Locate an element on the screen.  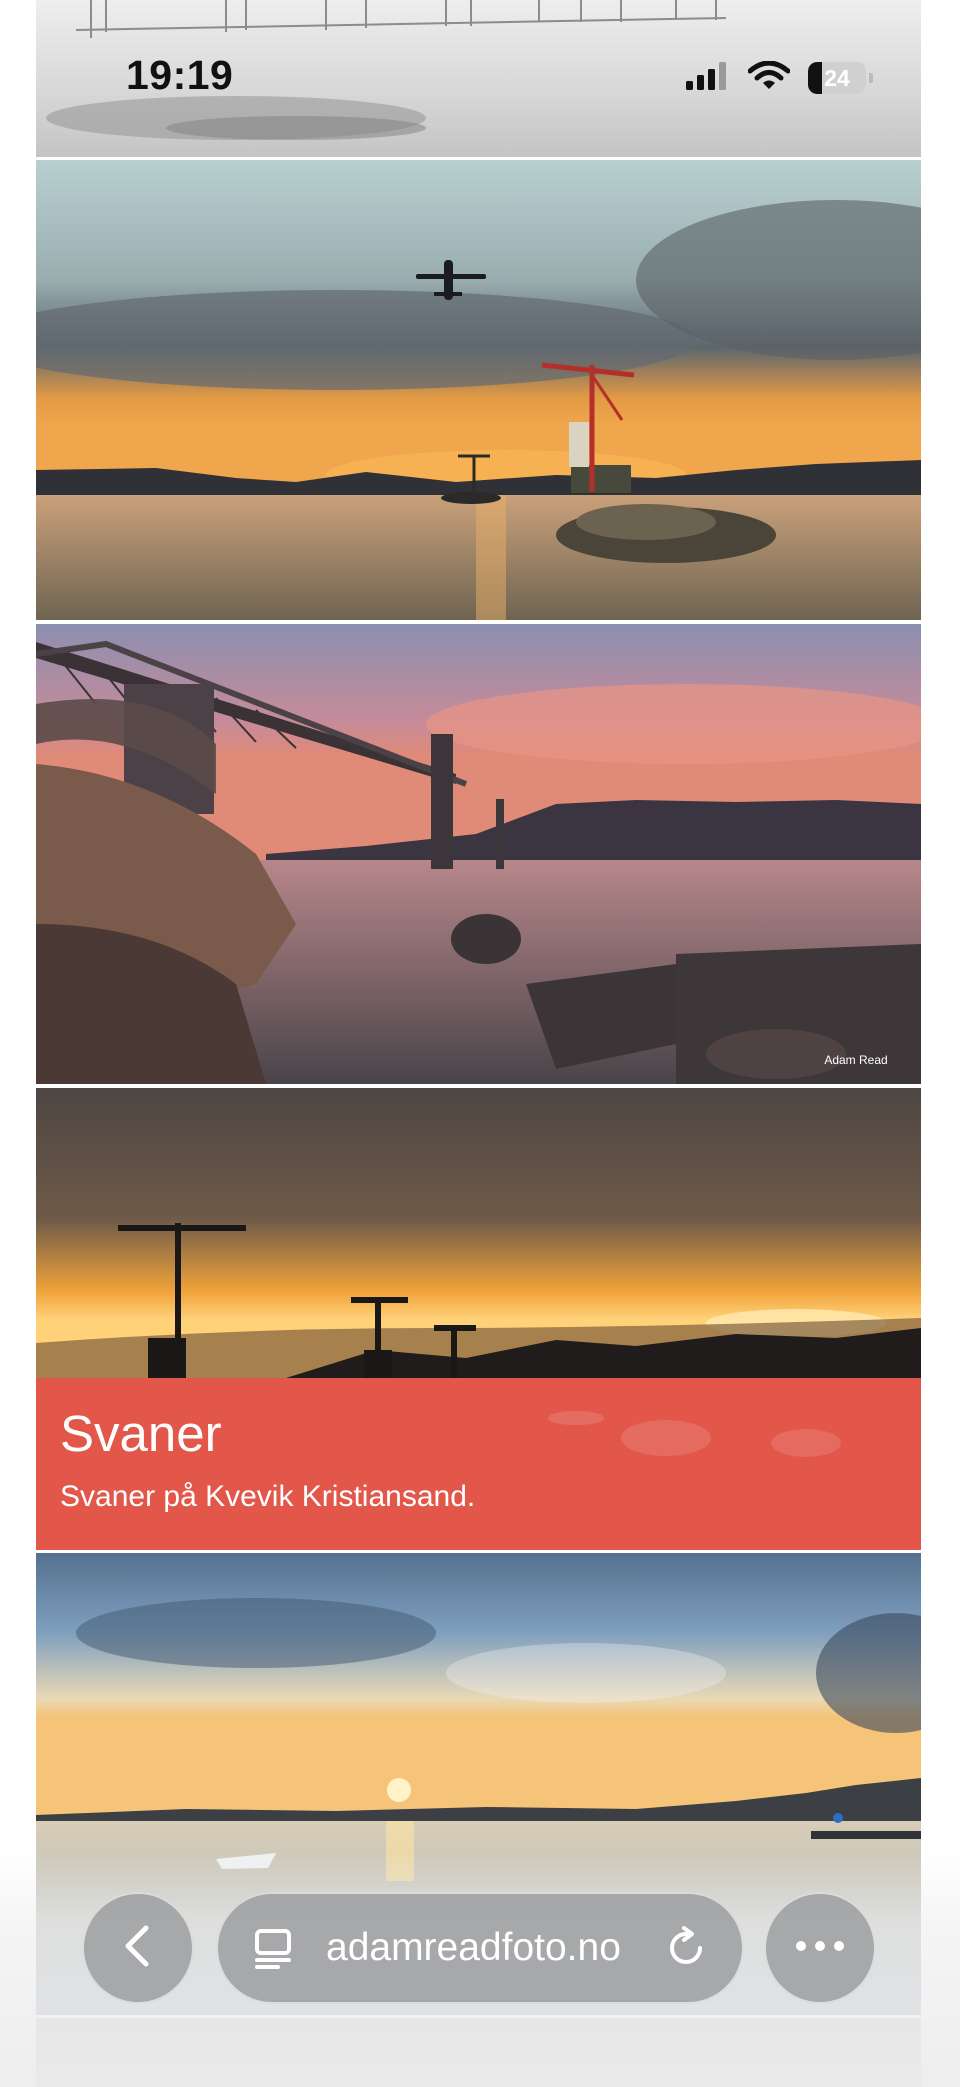
caption-title: Svaner is located at coordinates (141, 1433).